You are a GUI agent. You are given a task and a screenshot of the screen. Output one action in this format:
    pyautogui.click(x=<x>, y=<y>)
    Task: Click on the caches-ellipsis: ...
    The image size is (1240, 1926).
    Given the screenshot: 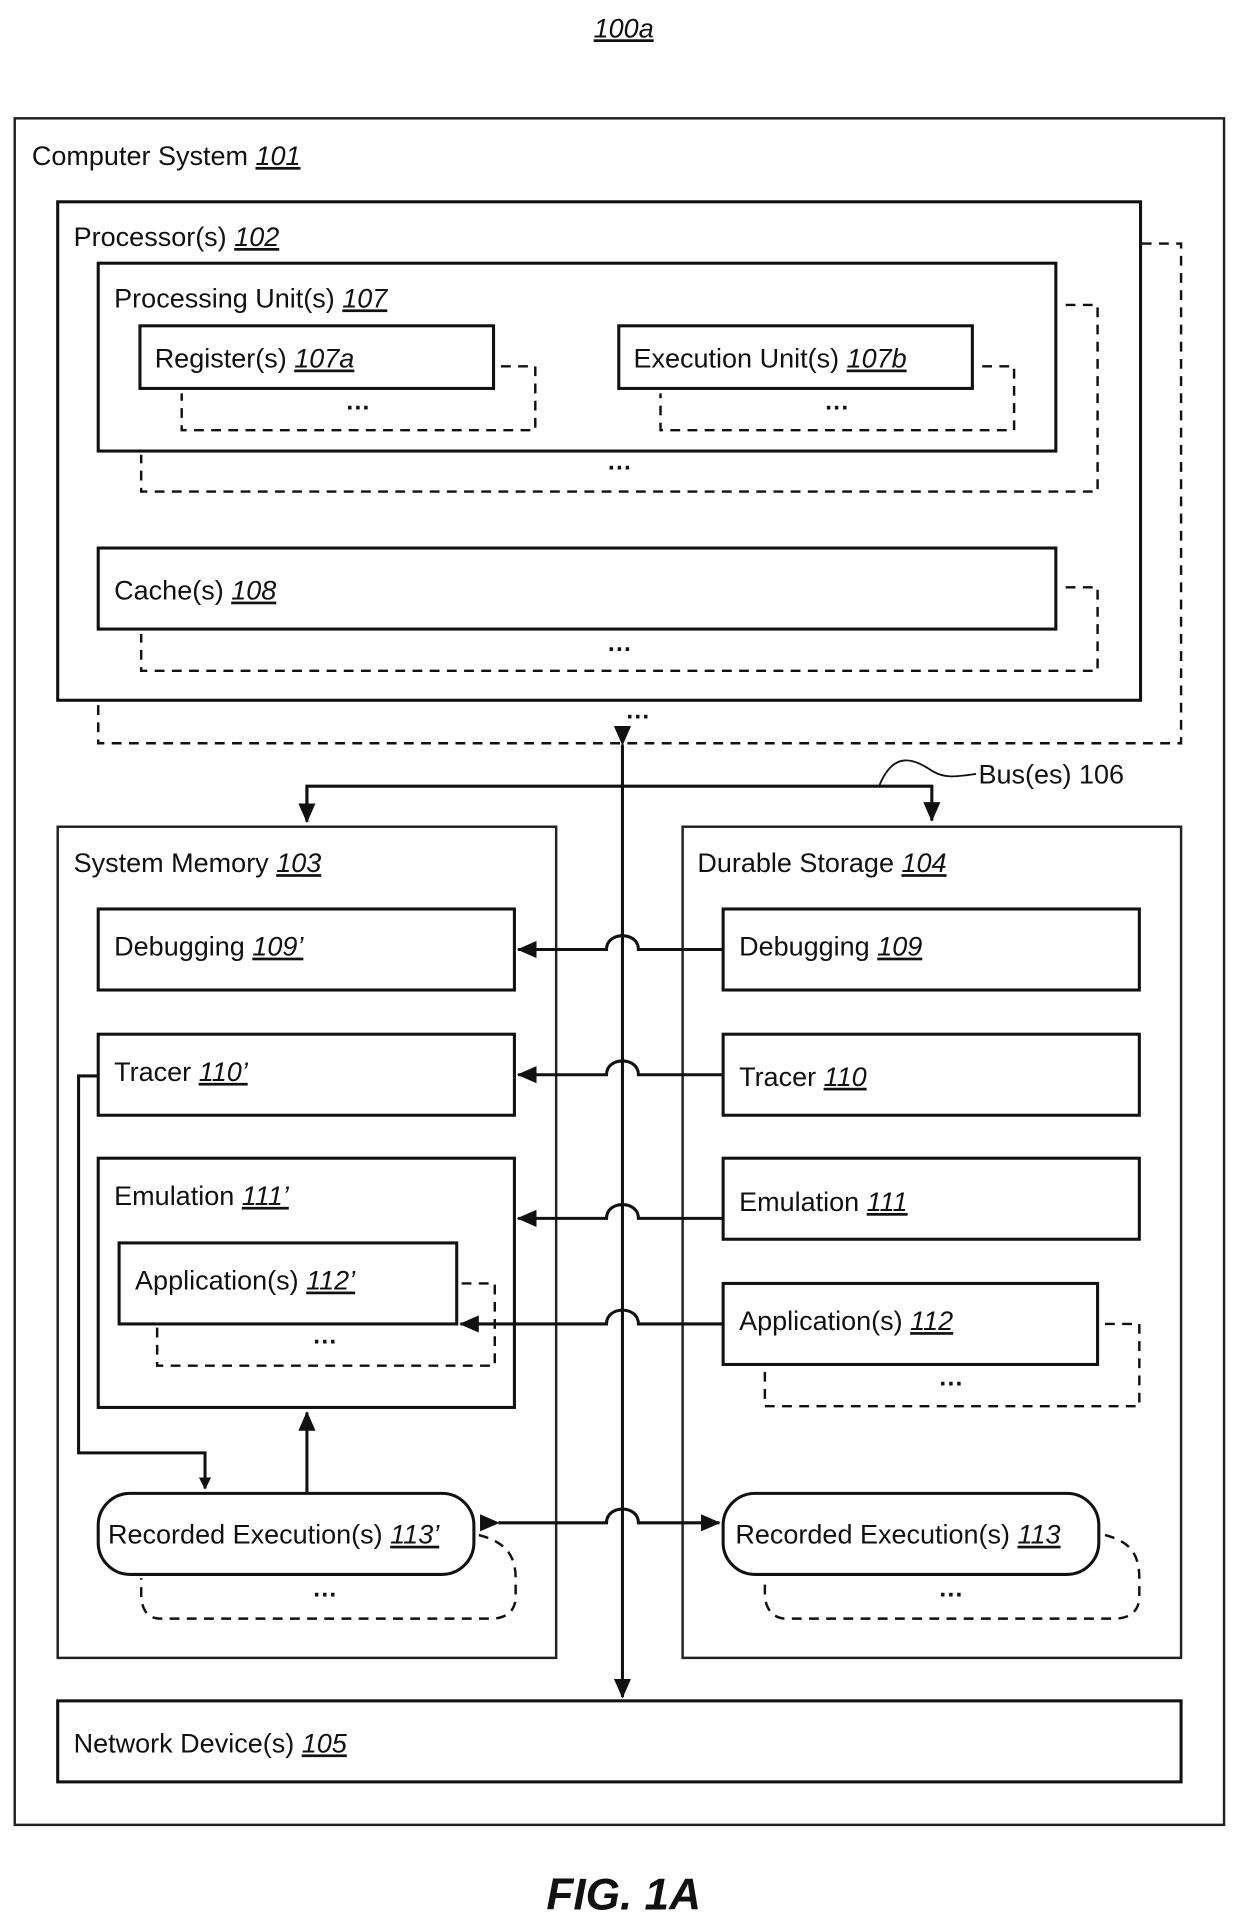 What is the action you would take?
    pyautogui.click(x=620, y=643)
    